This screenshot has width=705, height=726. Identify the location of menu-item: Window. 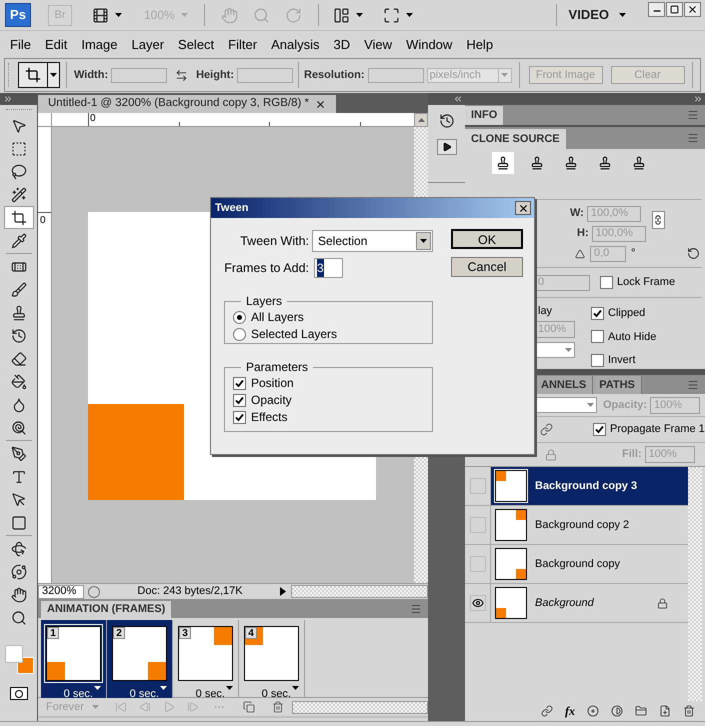
(429, 44).